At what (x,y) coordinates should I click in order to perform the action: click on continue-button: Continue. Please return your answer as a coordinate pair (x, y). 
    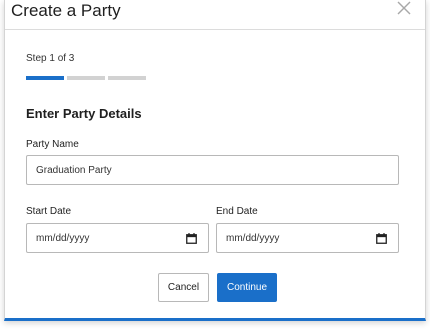
    Looking at the image, I should click on (247, 287).